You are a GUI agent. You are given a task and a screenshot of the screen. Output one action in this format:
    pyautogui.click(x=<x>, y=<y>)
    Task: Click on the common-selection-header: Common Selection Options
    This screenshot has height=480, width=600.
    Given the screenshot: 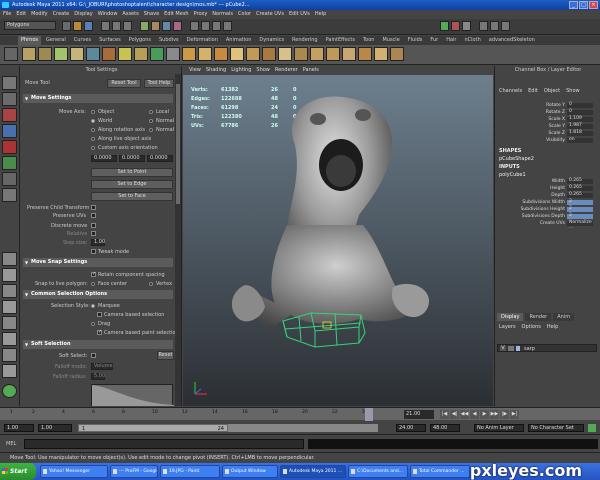 What is the action you would take?
    pyautogui.click(x=98, y=294)
    